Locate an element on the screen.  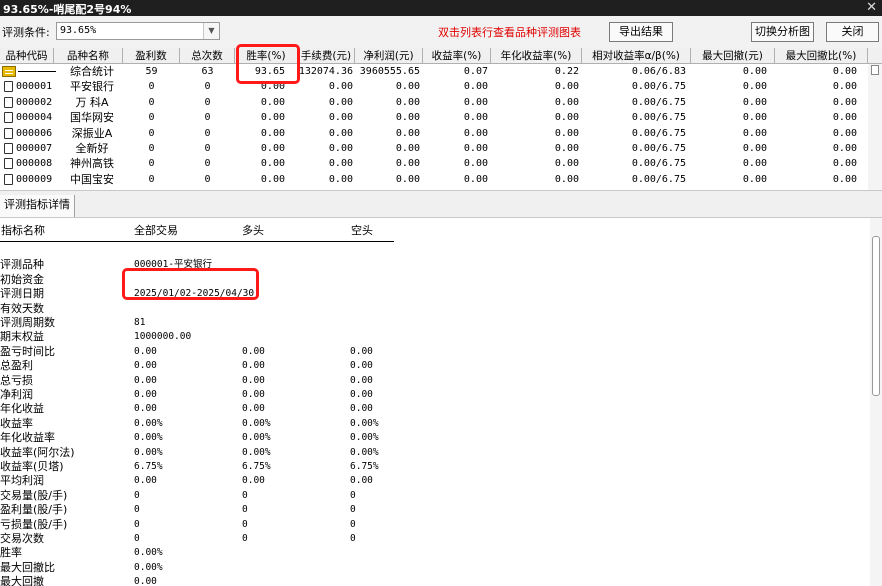
column-header-win: 盈利数 is located at coordinates (151, 56).